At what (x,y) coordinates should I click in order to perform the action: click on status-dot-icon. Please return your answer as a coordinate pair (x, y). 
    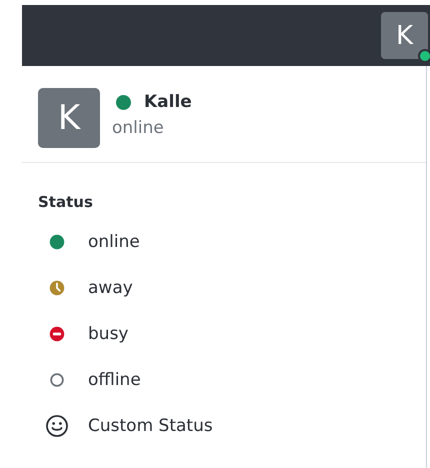
    Looking at the image, I should click on (57, 242).